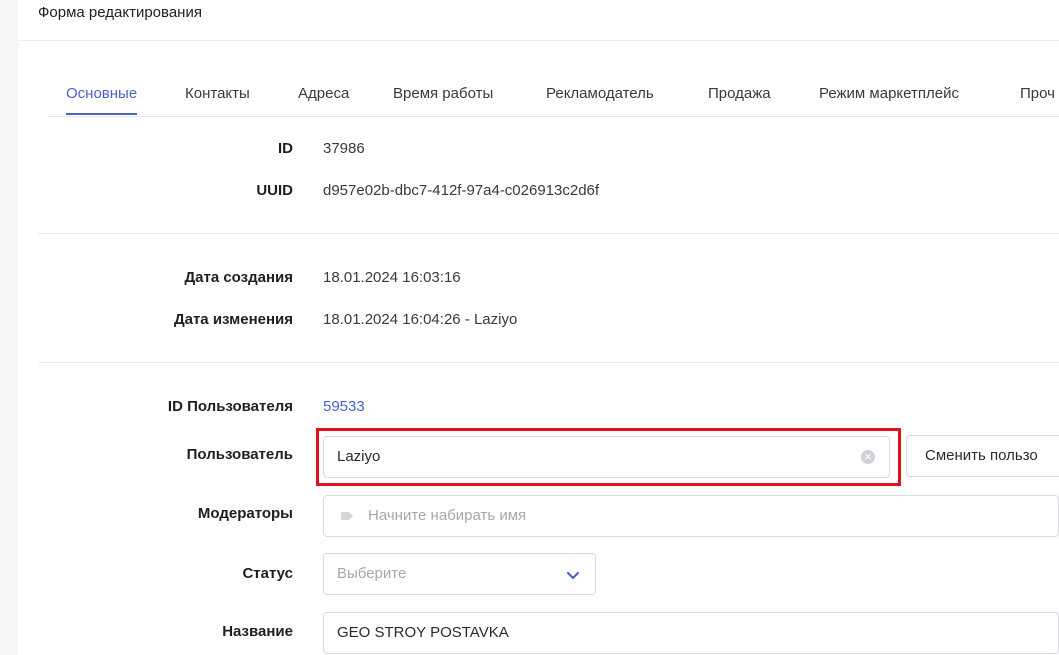 This screenshot has width=1059, height=655. I want to click on tab-contacts: Контакты, so click(217, 94).